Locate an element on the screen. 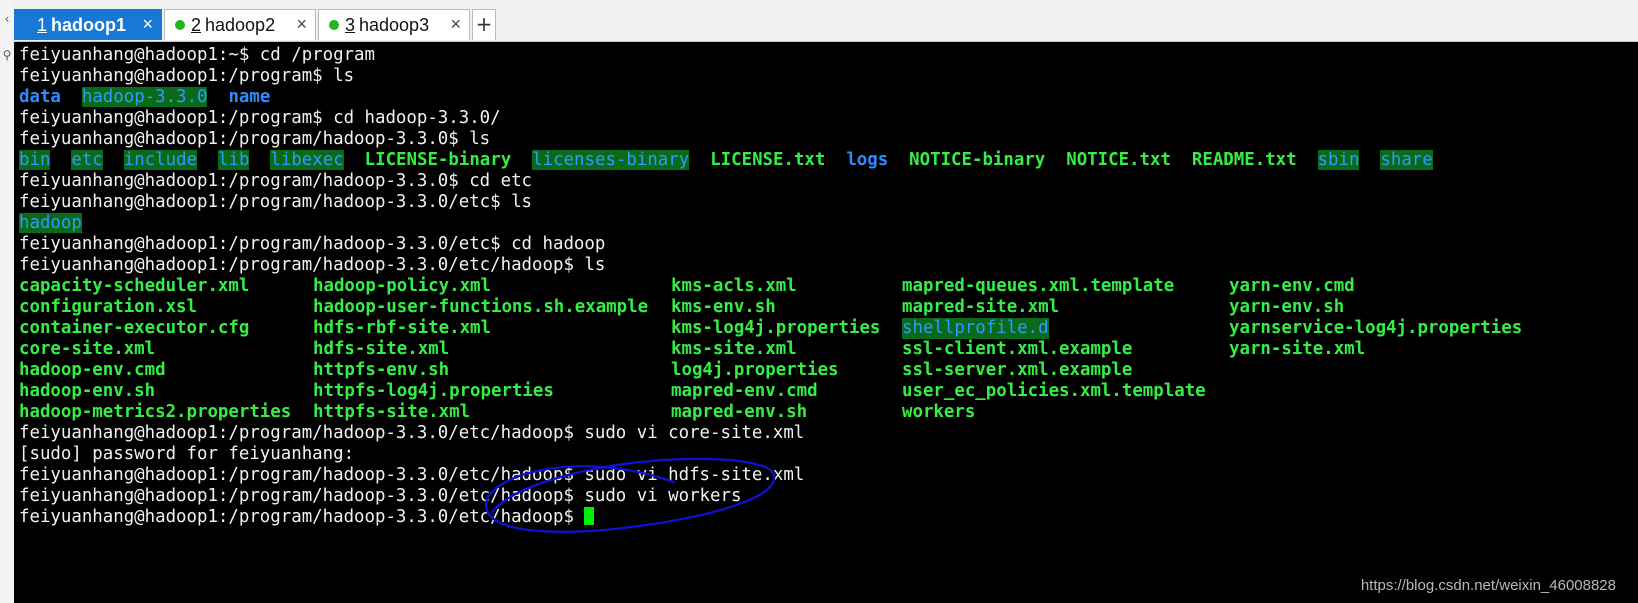  file-entry: ssl-server.xml.example is located at coordinates (1017, 370).